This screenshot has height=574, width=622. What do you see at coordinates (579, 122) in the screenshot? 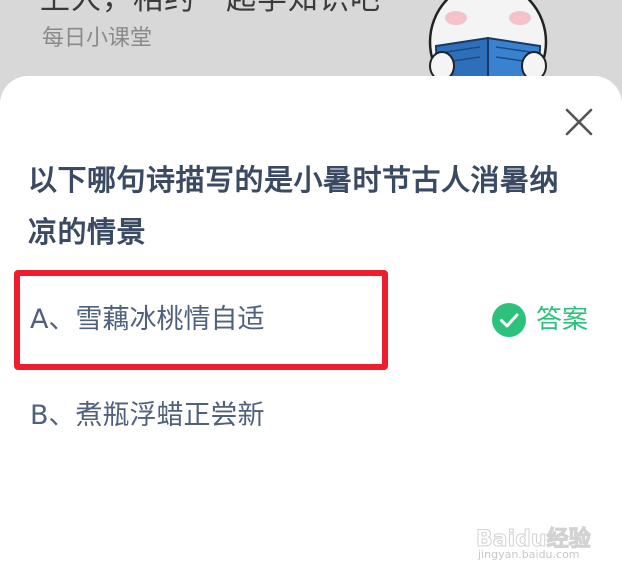
I see `close-icon` at bounding box center [579, 122].